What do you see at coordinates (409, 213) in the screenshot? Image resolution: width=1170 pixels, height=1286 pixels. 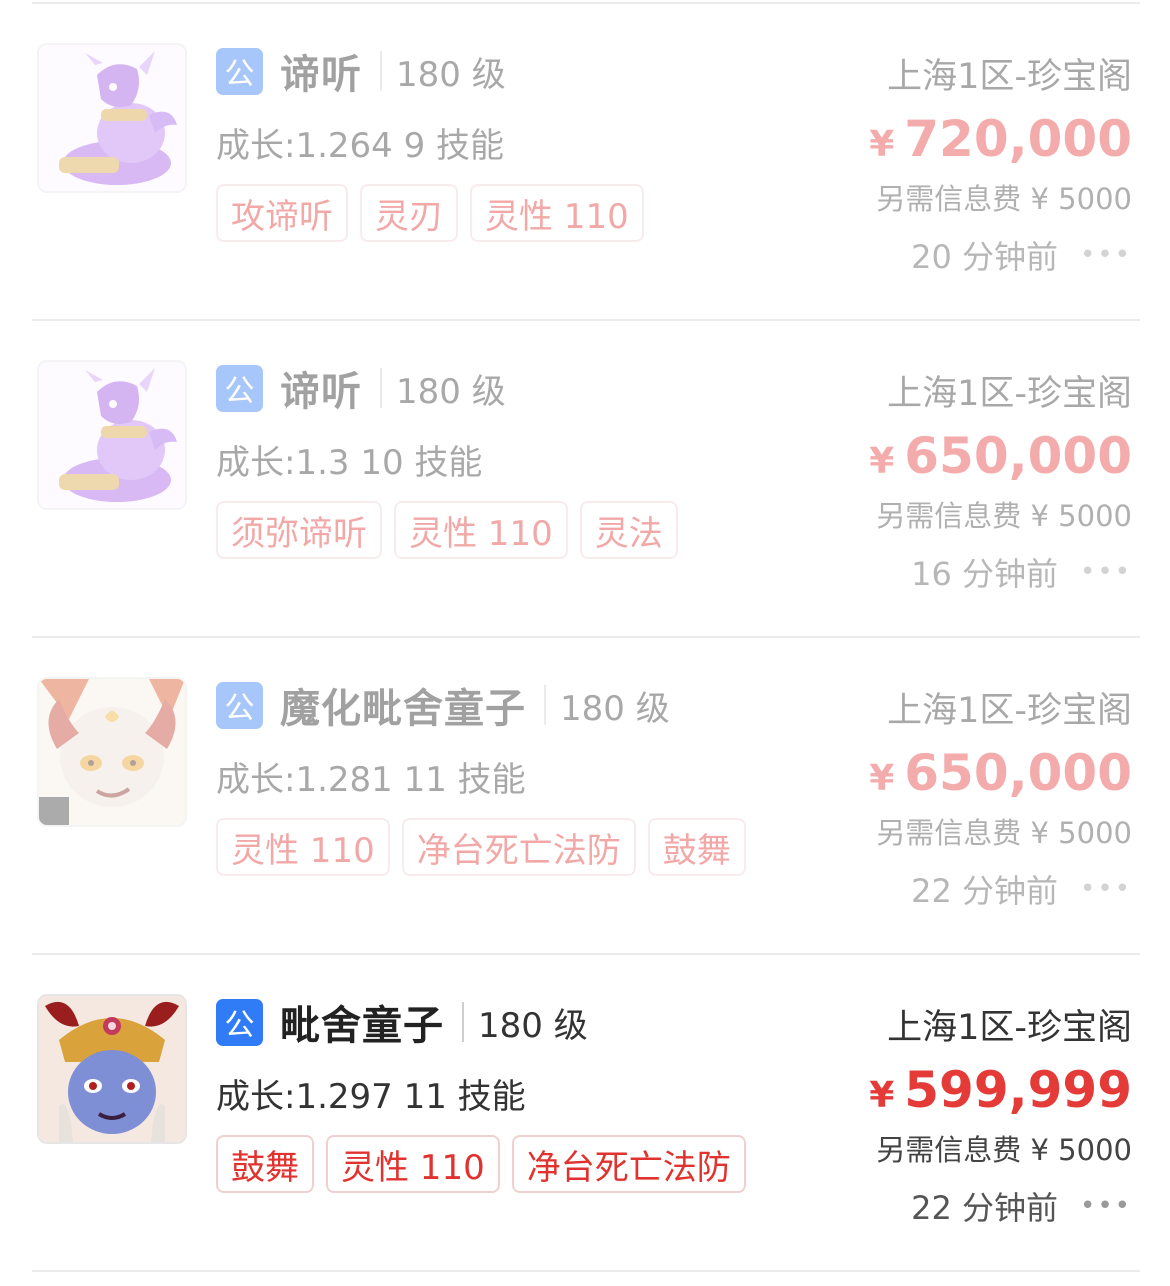 I see `tag: 灵刃` at bounding box center [409, 213].